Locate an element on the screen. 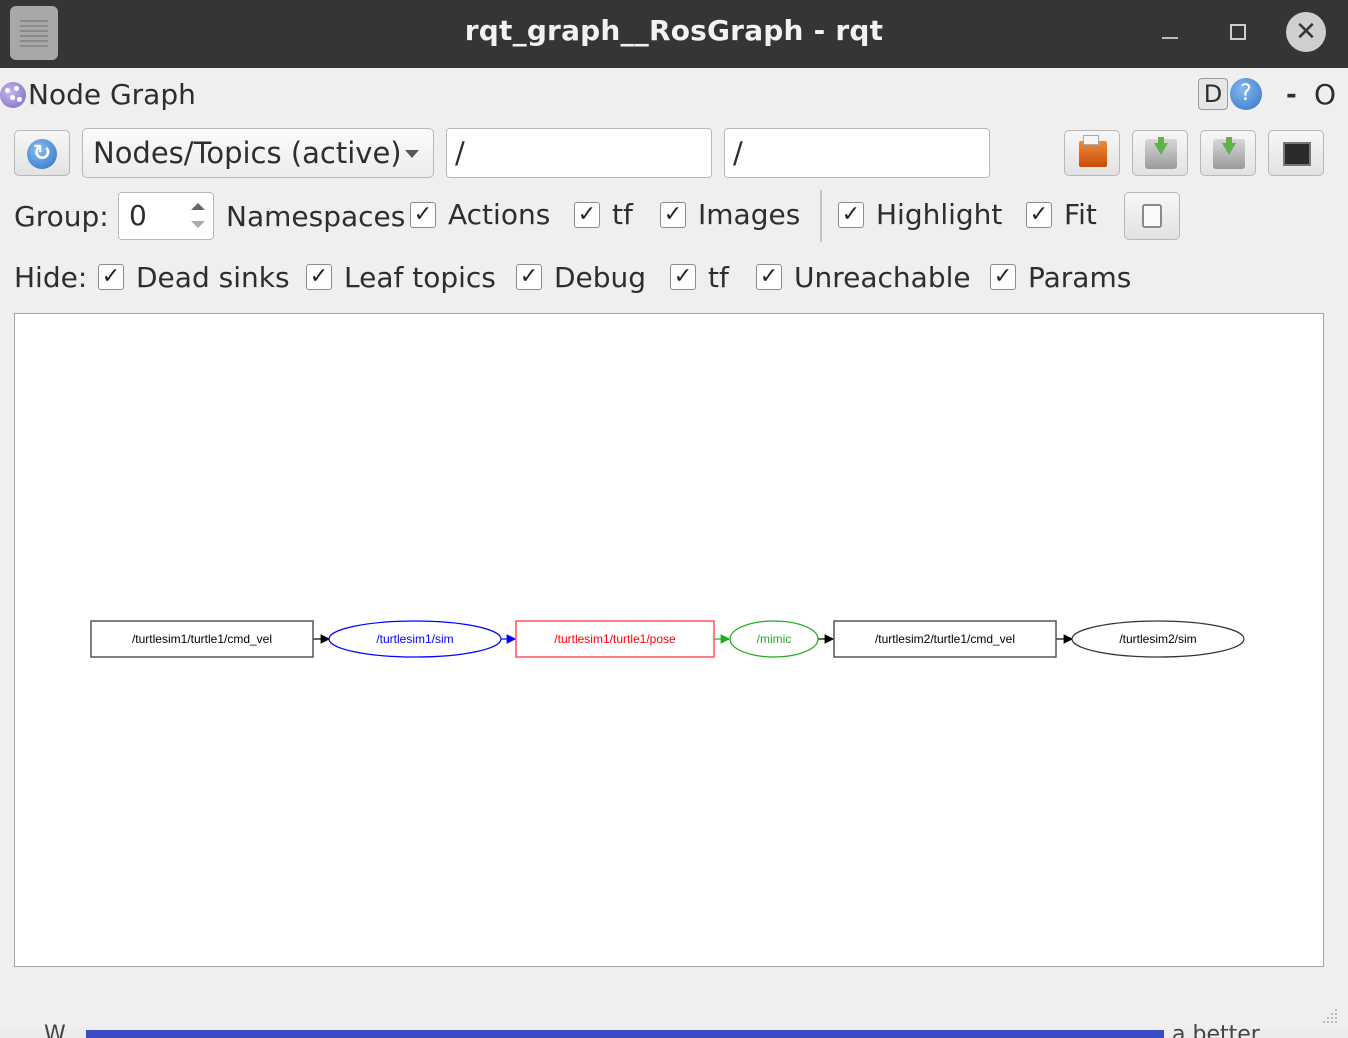  spin-up-icon is located at coordinates (198, 206).